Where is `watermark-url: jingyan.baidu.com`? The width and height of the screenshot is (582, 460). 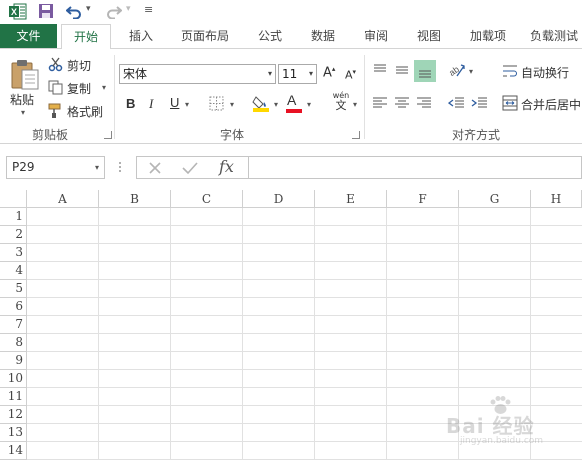 watermark-url: jingyan.baidu.com is located at coordinates (502, 441).